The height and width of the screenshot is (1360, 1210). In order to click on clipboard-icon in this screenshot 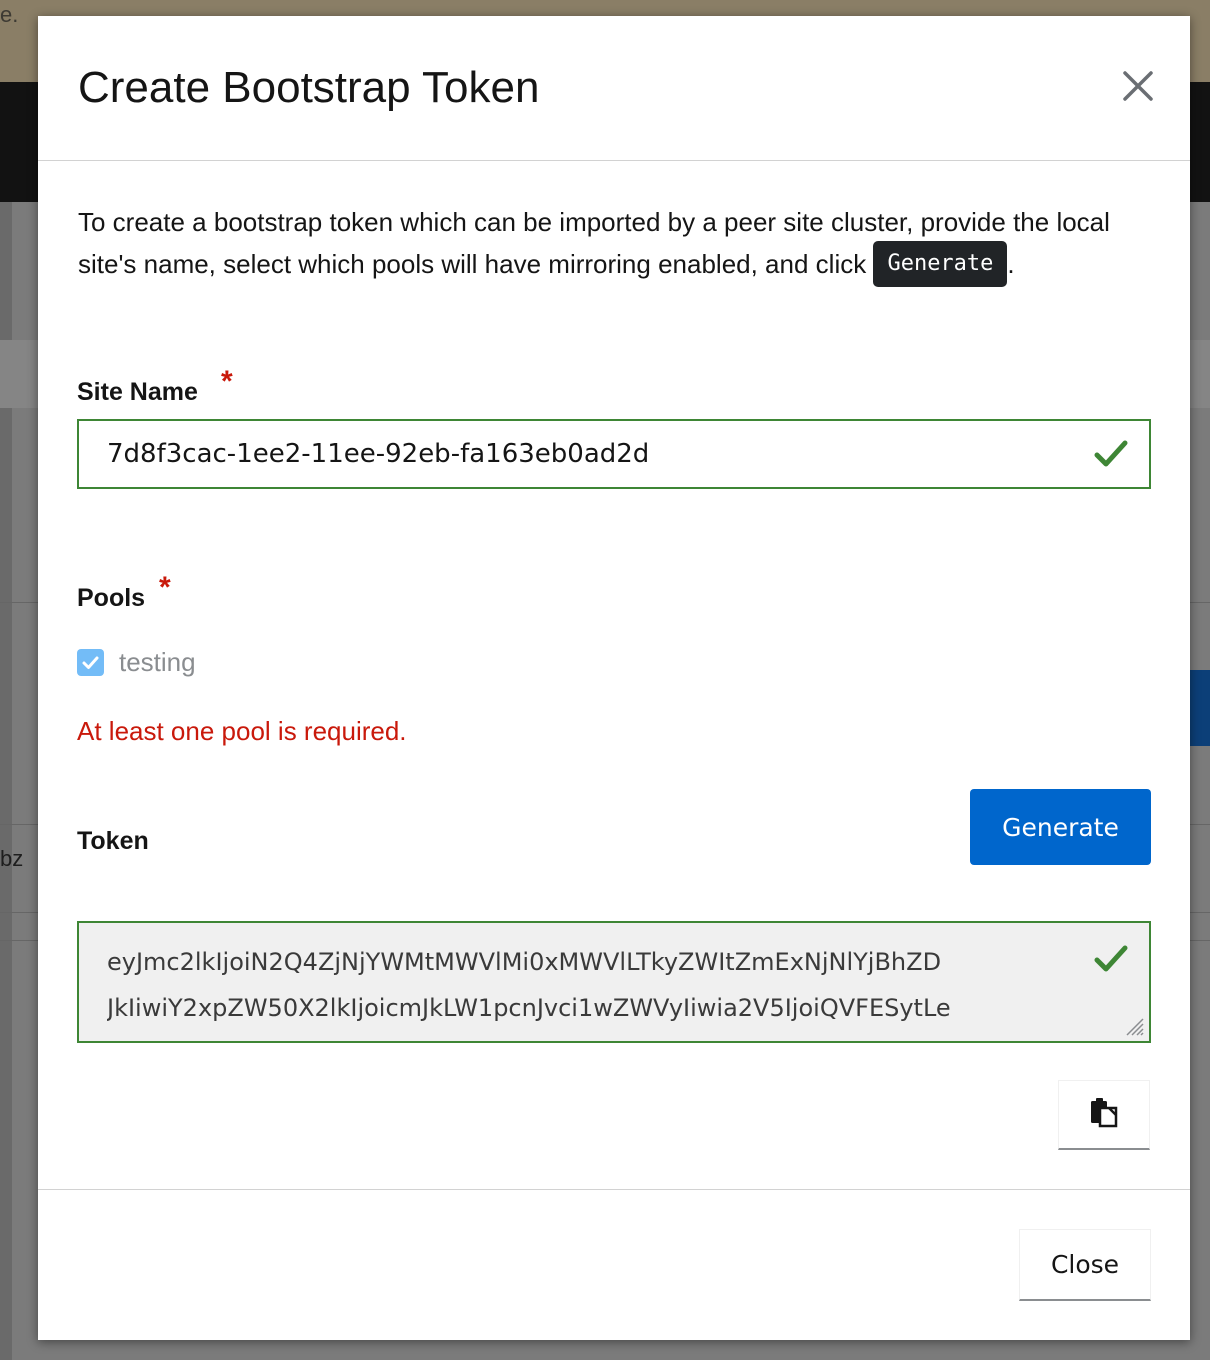, I will do `click(1104, 1115)`.